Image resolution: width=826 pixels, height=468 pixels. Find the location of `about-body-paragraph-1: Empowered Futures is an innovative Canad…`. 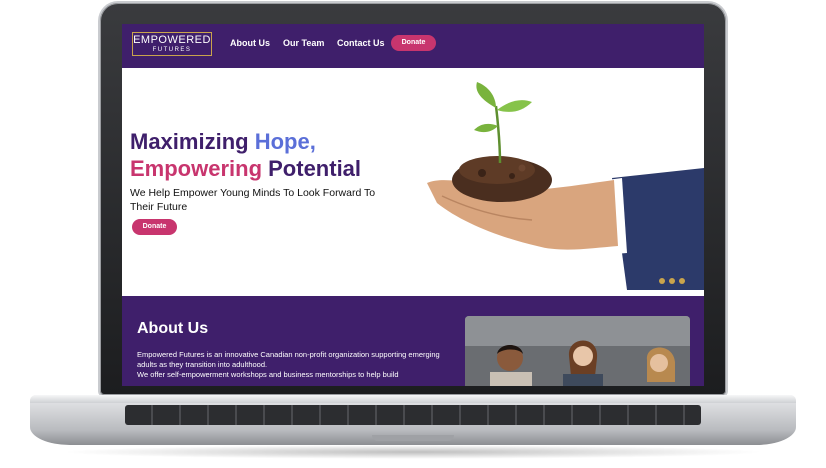

about-body-paragraph-1: Empowered Futures is an innovative Canad… is located at coordinates (288, 359).